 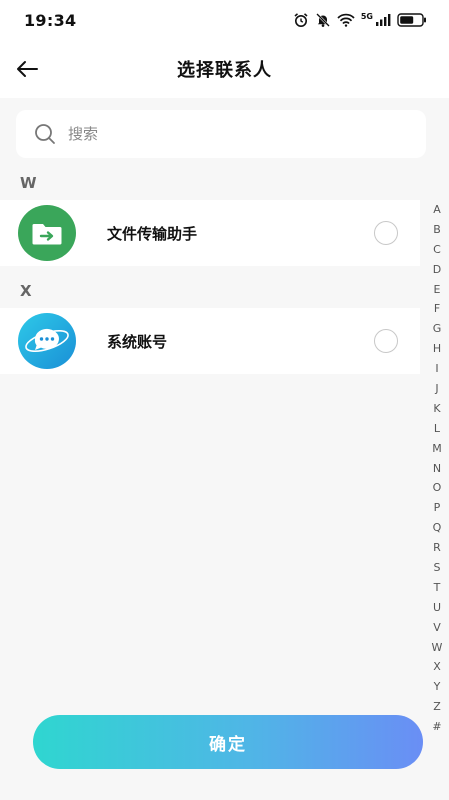 I want to click on back-button, so click(x=27, y=69).